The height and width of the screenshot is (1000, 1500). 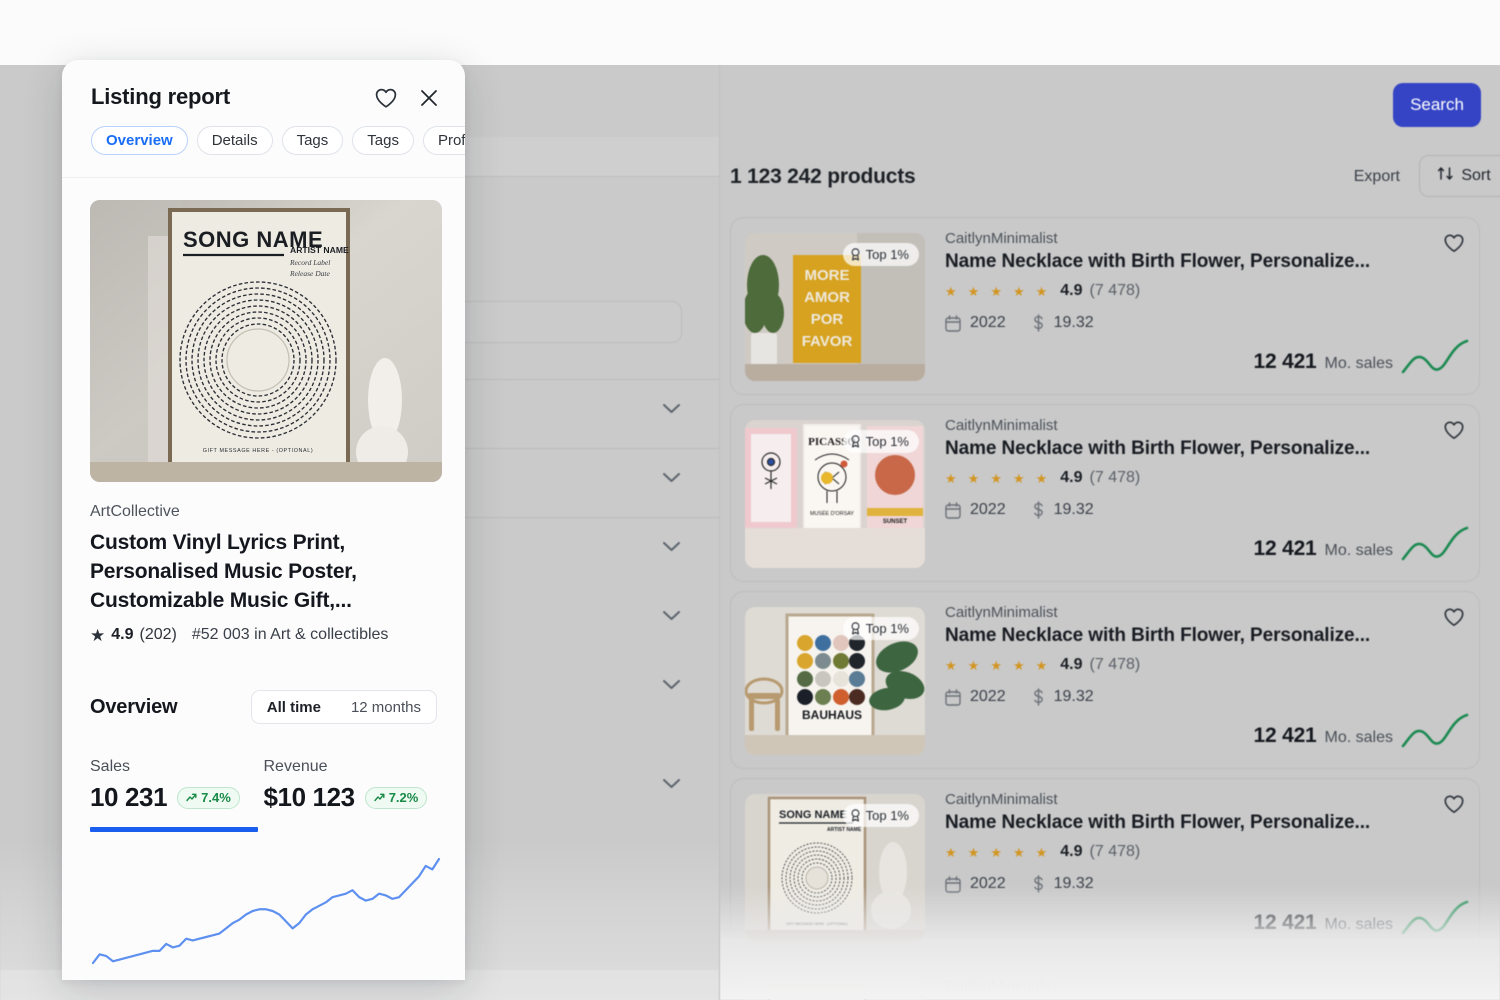 I want to click on stat-delta-value: 7.2%, so click(x=403, y=797).